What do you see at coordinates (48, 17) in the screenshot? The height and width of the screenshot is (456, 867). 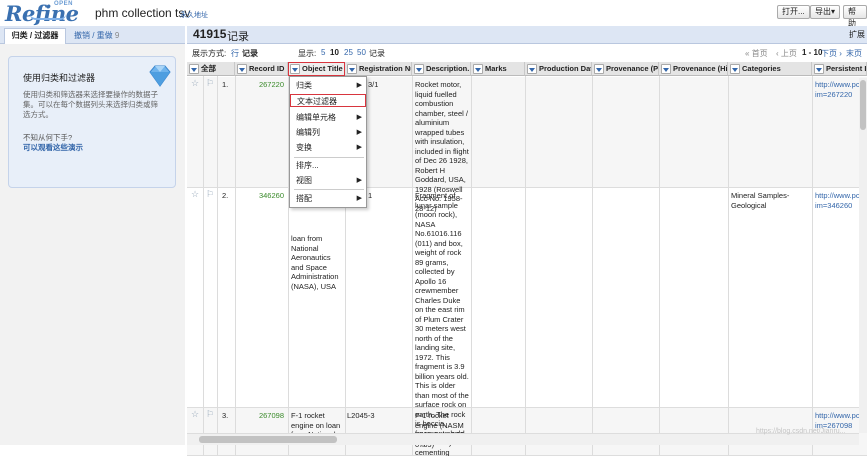 I see `logo-swoosh` at bounding box center [48, 17].